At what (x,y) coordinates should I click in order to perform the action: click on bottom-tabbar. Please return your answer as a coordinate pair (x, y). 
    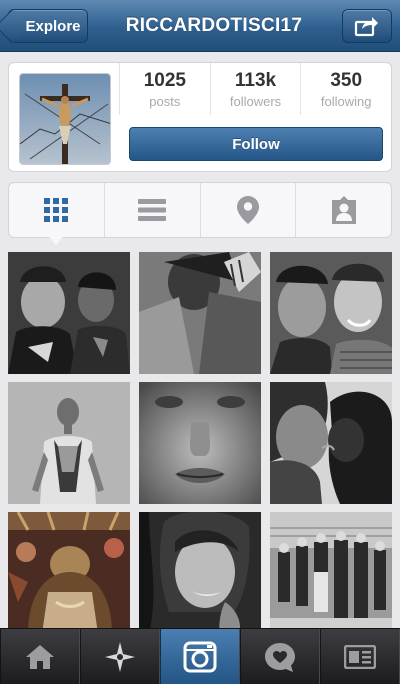
    Looking at the image, I should click on (200, 656).